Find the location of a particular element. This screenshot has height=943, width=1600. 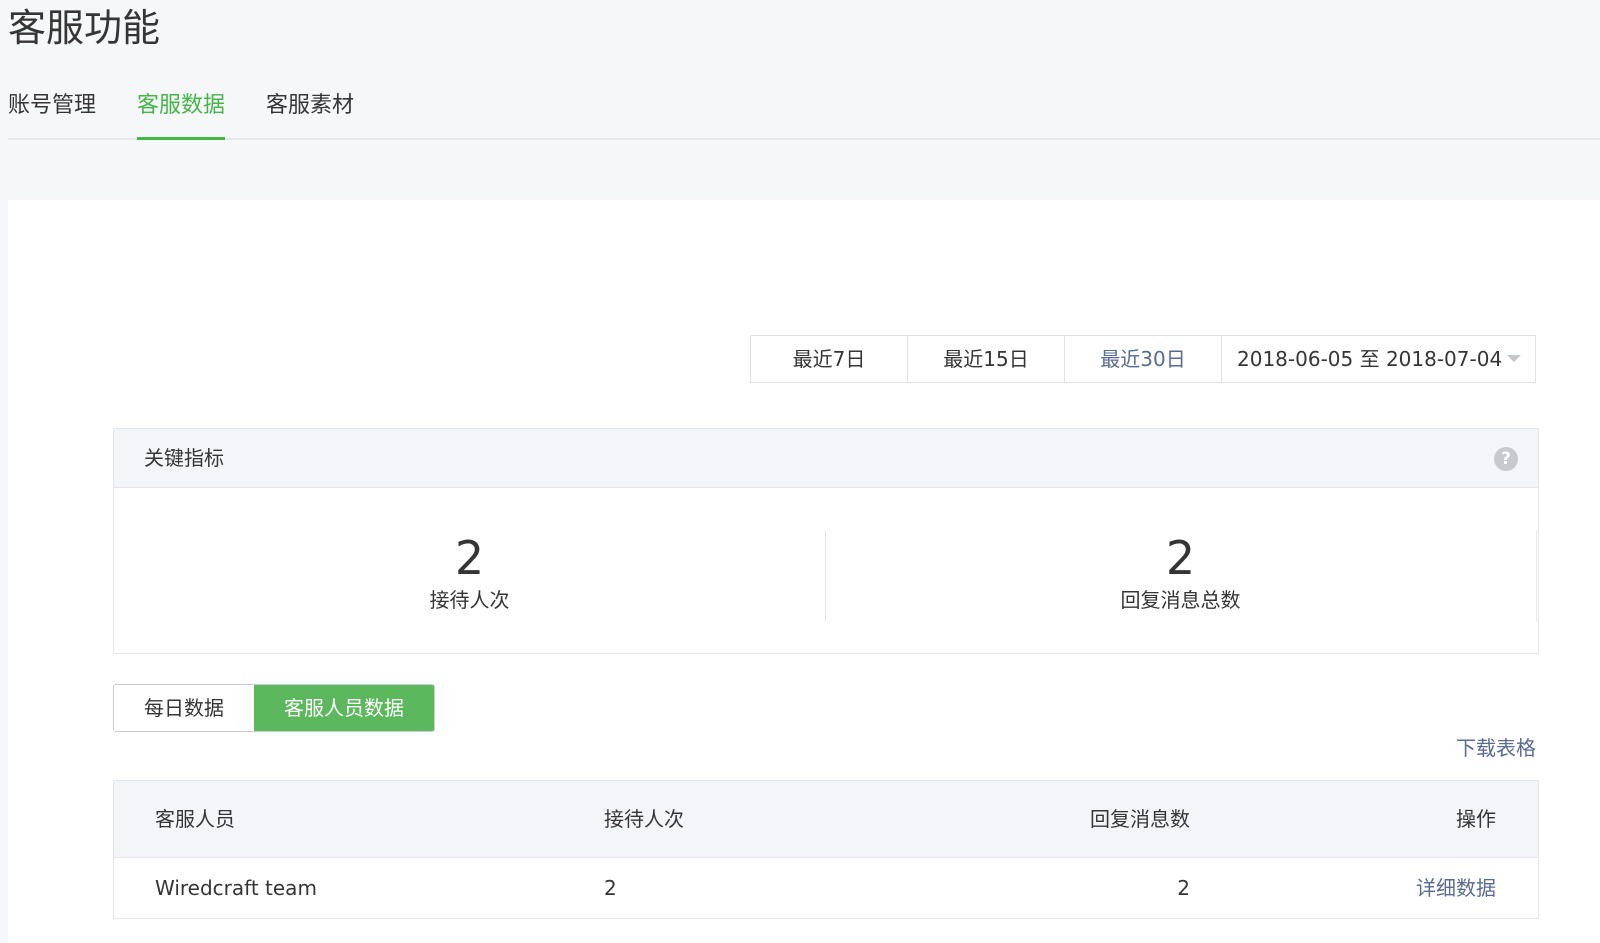

date-range-picker: 2018-06-05 至 2018-07-04 is located at coordinates (1378, 359).